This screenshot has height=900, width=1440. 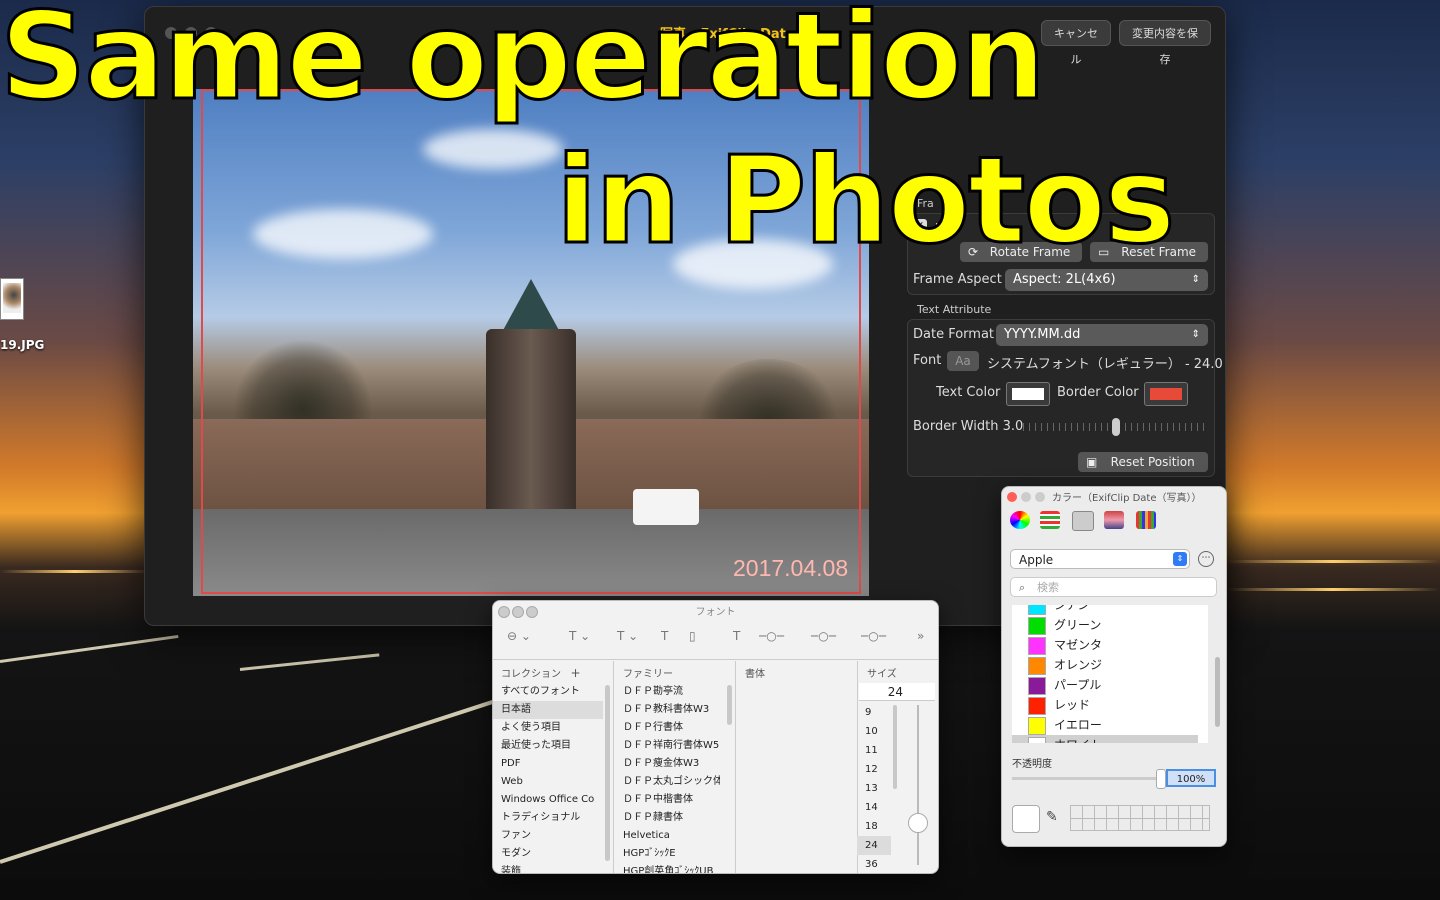 I want to click on collection-item: 日本語, so click(x=548, y=710).